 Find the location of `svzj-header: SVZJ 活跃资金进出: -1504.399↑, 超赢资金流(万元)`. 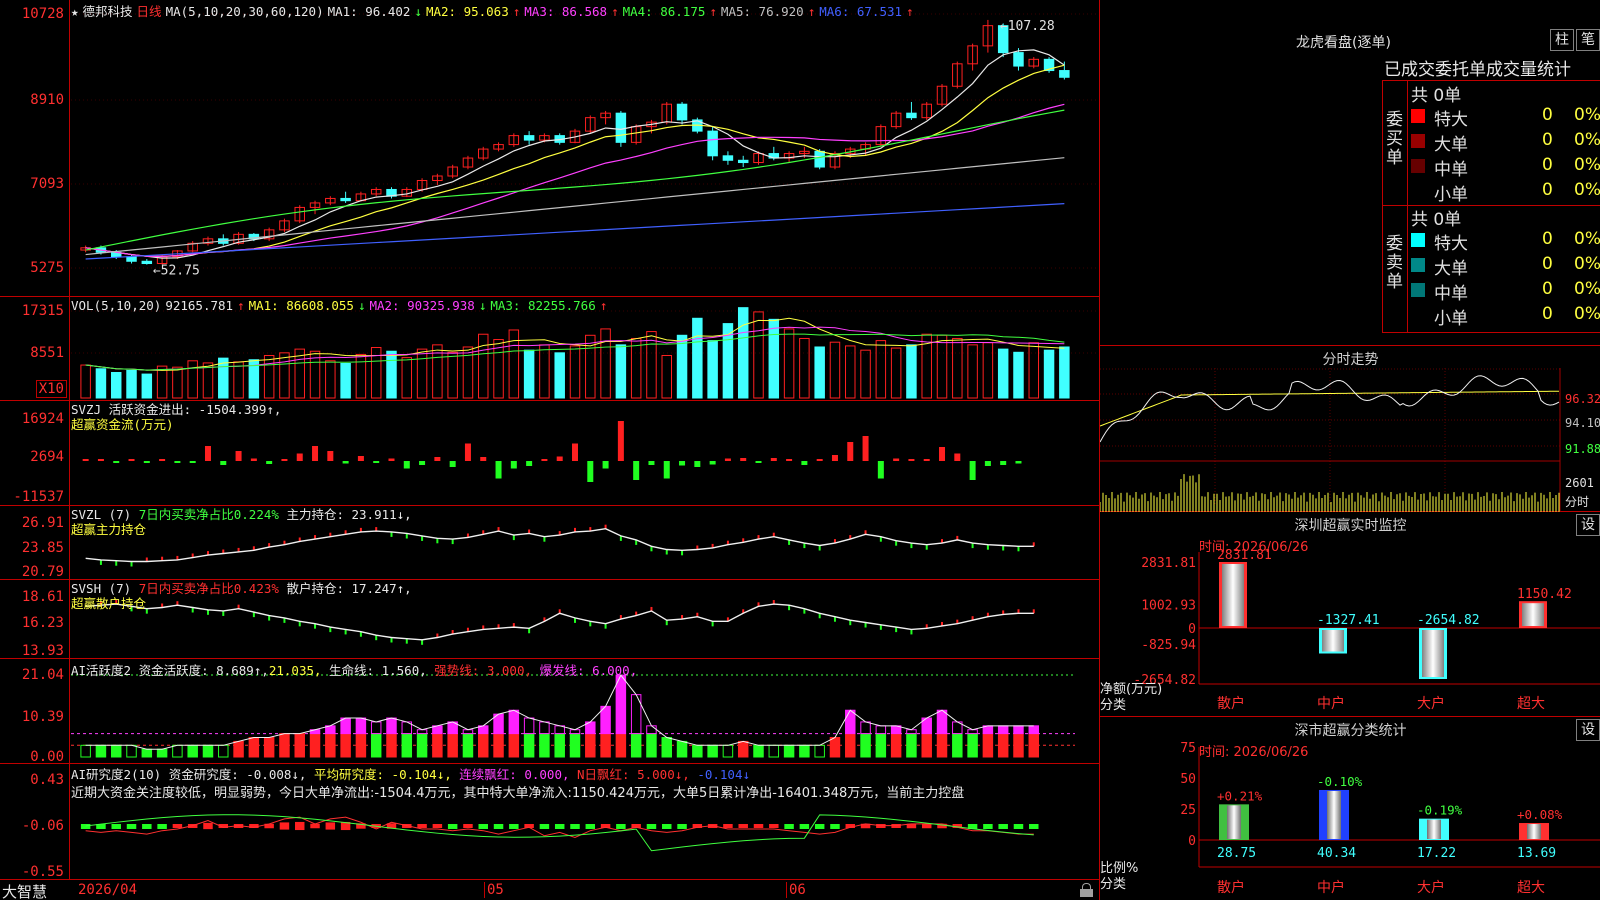

svzj-header: SVZJ 活跃资金进出: -1504.399↑, 超赢资金流(万元) is located at coordinates (176, 417).